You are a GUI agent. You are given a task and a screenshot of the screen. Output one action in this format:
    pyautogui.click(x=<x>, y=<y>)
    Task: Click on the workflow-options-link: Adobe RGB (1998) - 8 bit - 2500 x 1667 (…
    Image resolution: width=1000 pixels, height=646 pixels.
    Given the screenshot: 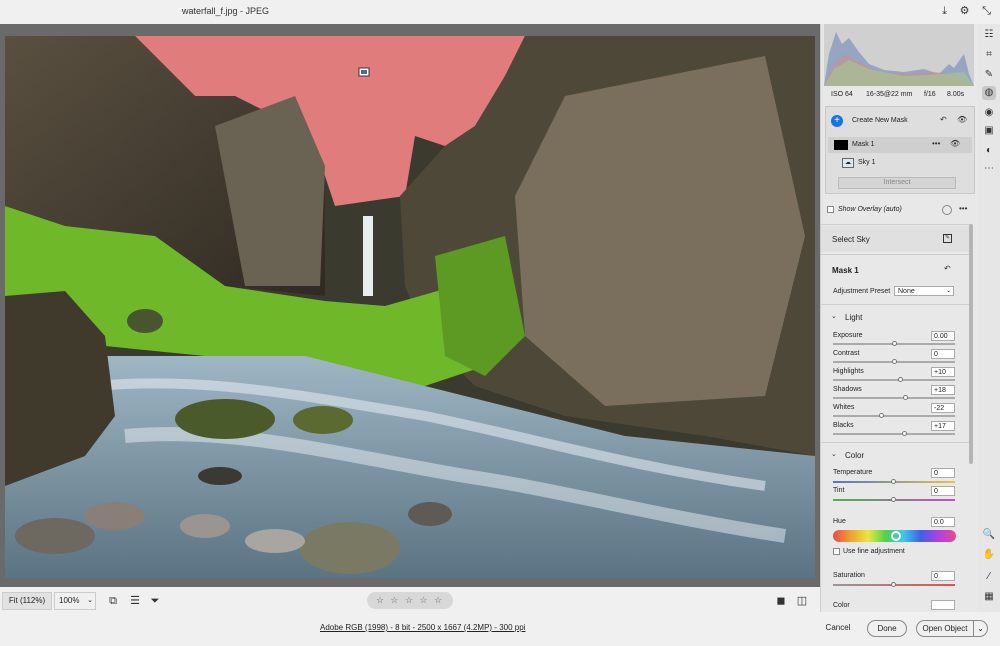 What is the action you would take?
    pyautogui.click(x=422, y=627)
    